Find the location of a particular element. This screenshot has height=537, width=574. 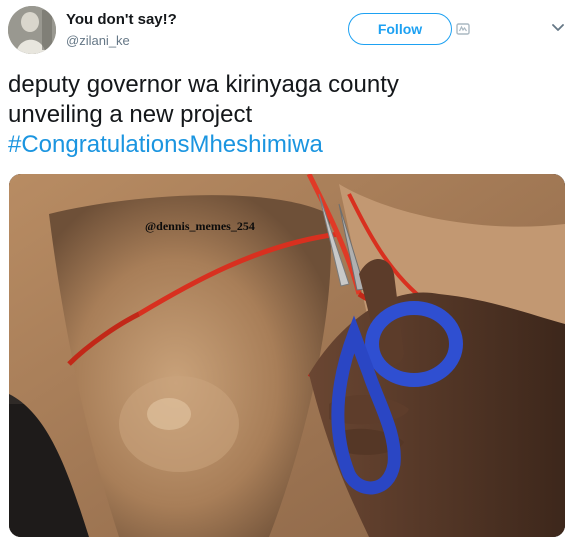

tweet-text-line: unveiling a new project is located at coordinates (130, 114).